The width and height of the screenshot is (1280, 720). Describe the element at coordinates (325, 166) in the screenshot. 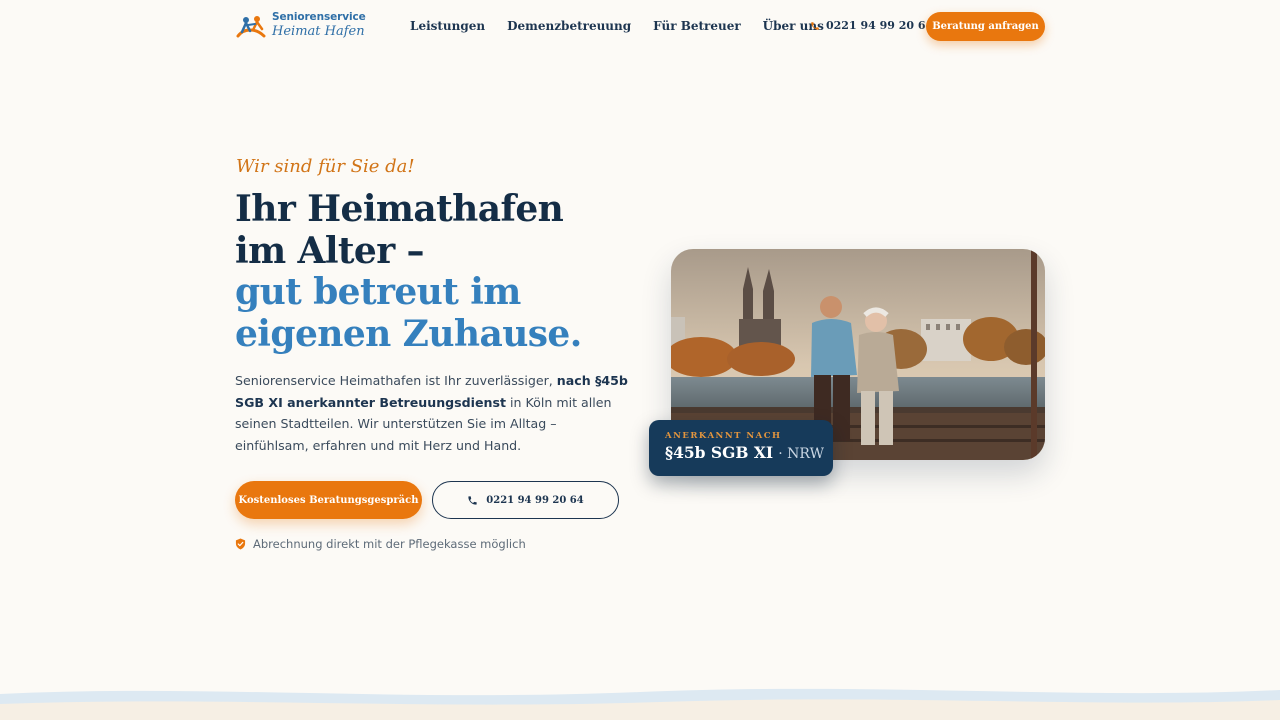

I see `hero-tagline: Wir sind für Sie da!` at that location.